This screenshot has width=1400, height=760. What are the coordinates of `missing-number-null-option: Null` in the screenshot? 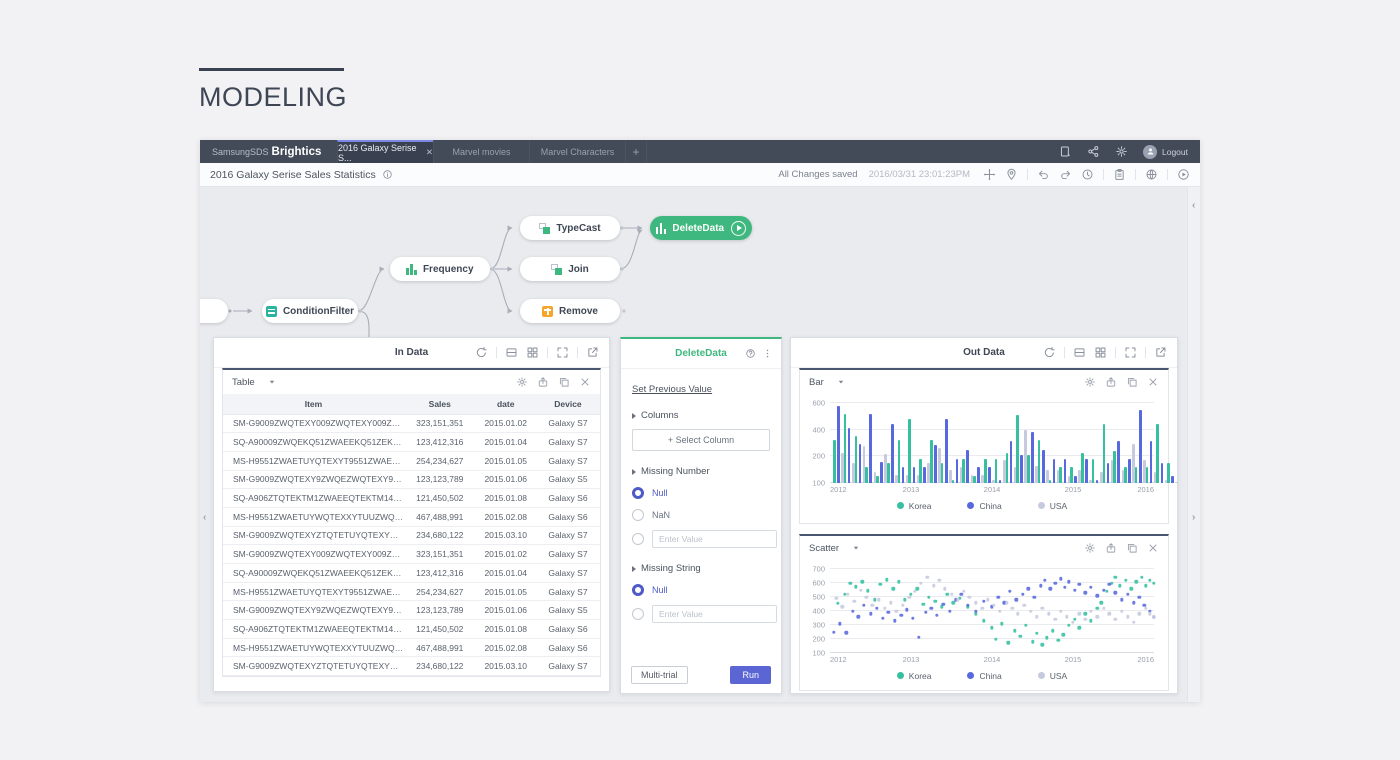 It's located at (701, 492).